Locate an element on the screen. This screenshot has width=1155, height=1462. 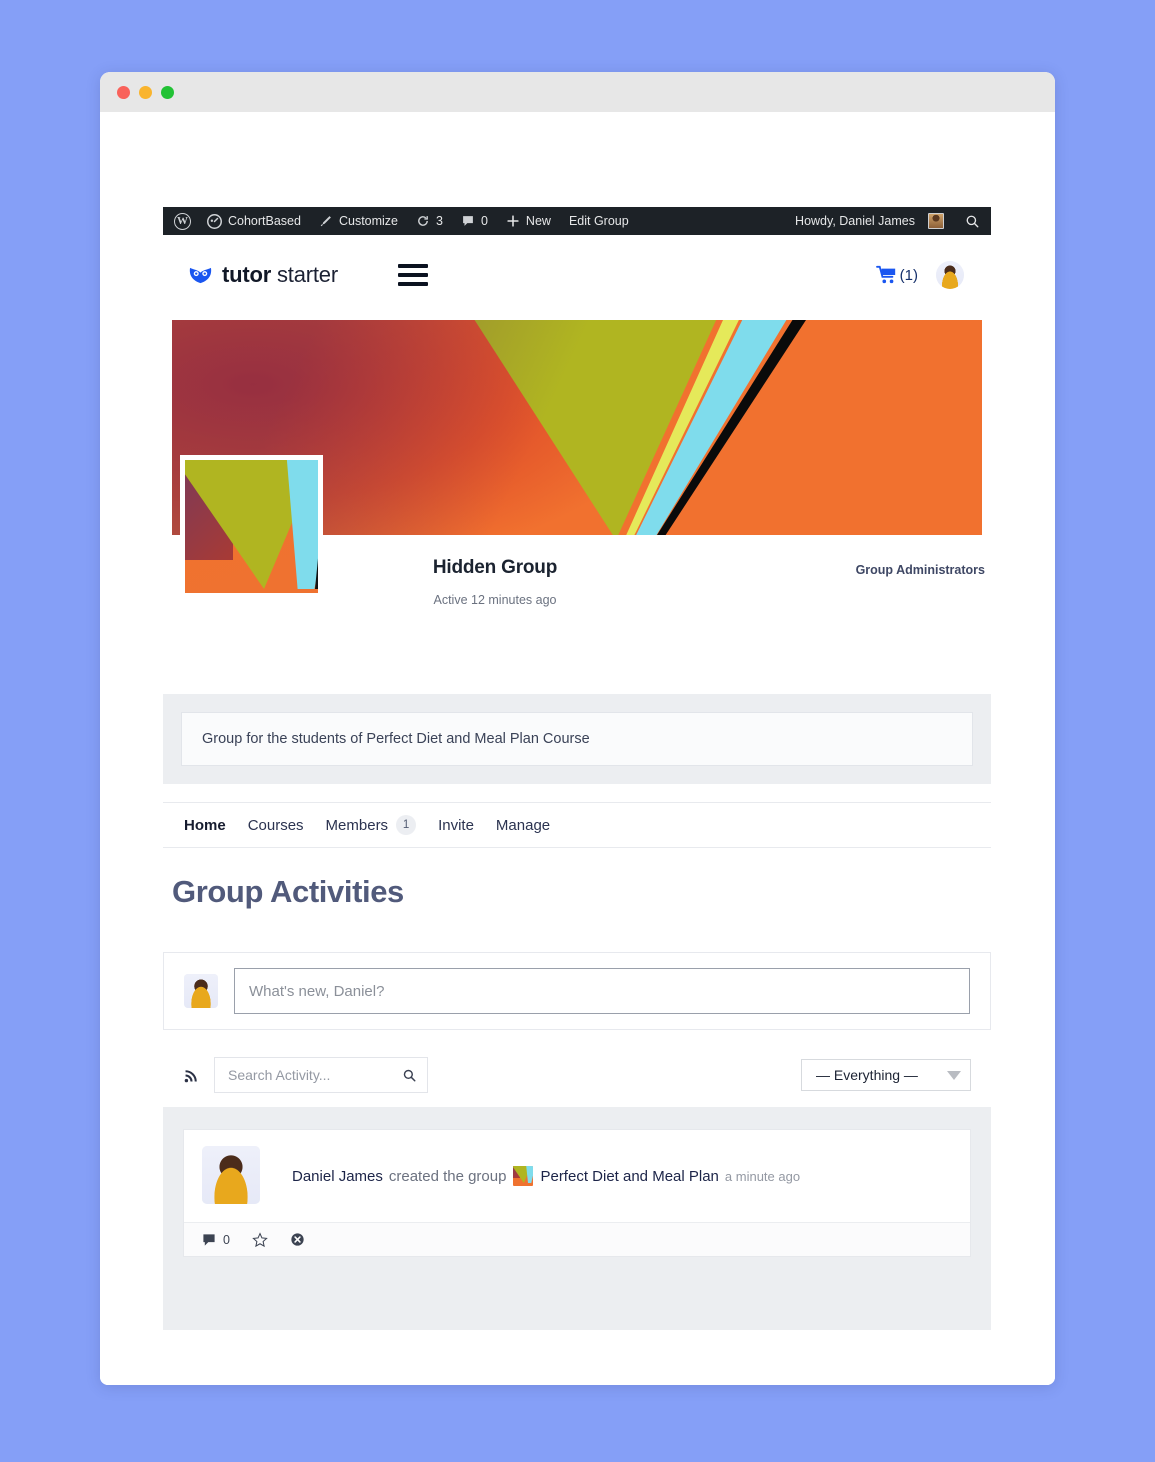
tab-members-label: Members is located at coordinates (357, 825).